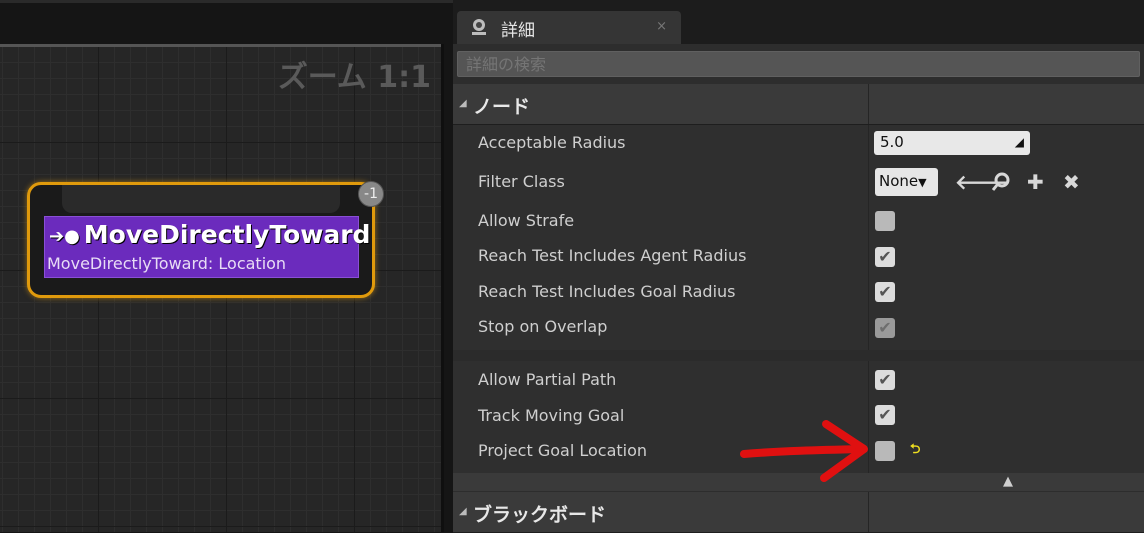 This screenshot has height=533, width=1144. Describe the element at coordinates (540, 515) in the screenshot. I see `category-blackboard-label: ブラックボード` at that location.